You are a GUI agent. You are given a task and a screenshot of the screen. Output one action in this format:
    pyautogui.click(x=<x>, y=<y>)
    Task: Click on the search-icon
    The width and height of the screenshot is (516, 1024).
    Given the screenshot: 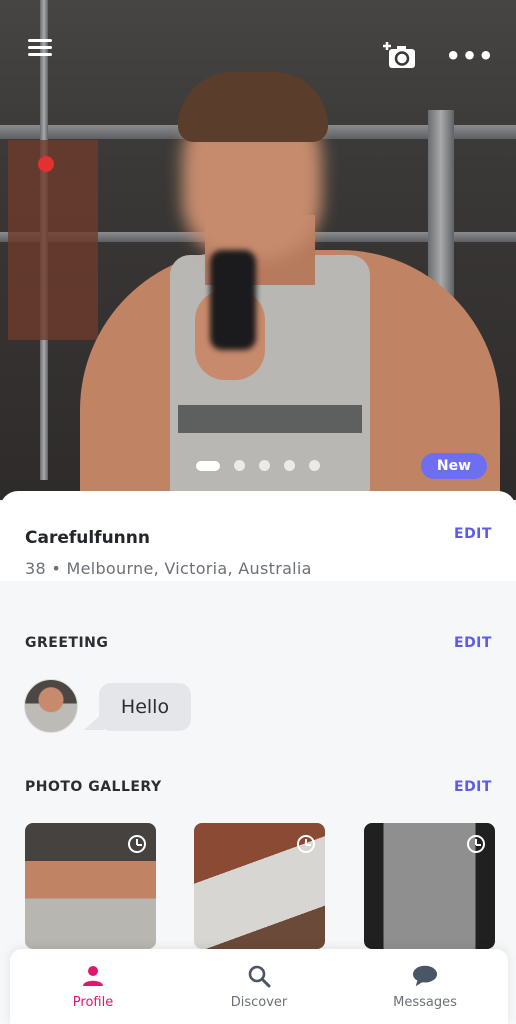 What is the action you would take?
    pyautogui.click(x=259, y=976)
    